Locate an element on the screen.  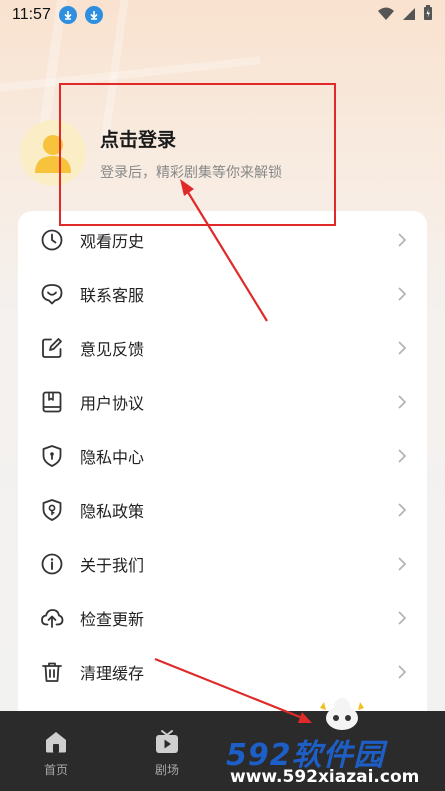
menu-item-label: 检查更新 is located at coordinates (112, 619).